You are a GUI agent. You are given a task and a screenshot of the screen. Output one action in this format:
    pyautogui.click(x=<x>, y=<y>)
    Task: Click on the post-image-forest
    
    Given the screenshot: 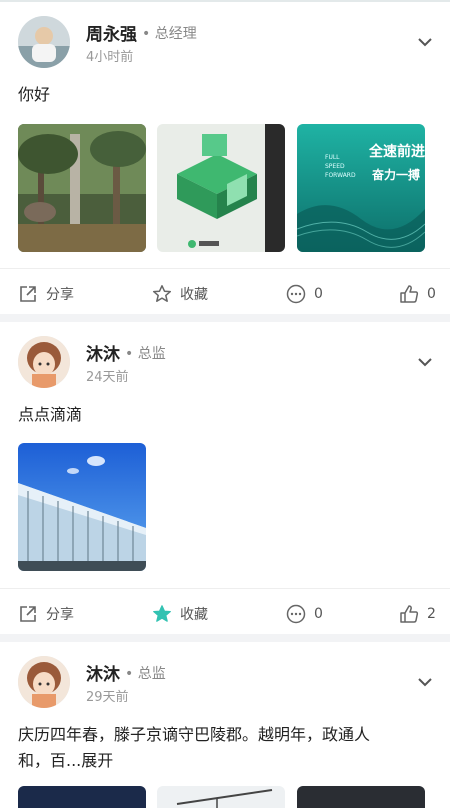 What is the action you would take?
    pyautogui.click(x=82, y=188)
    